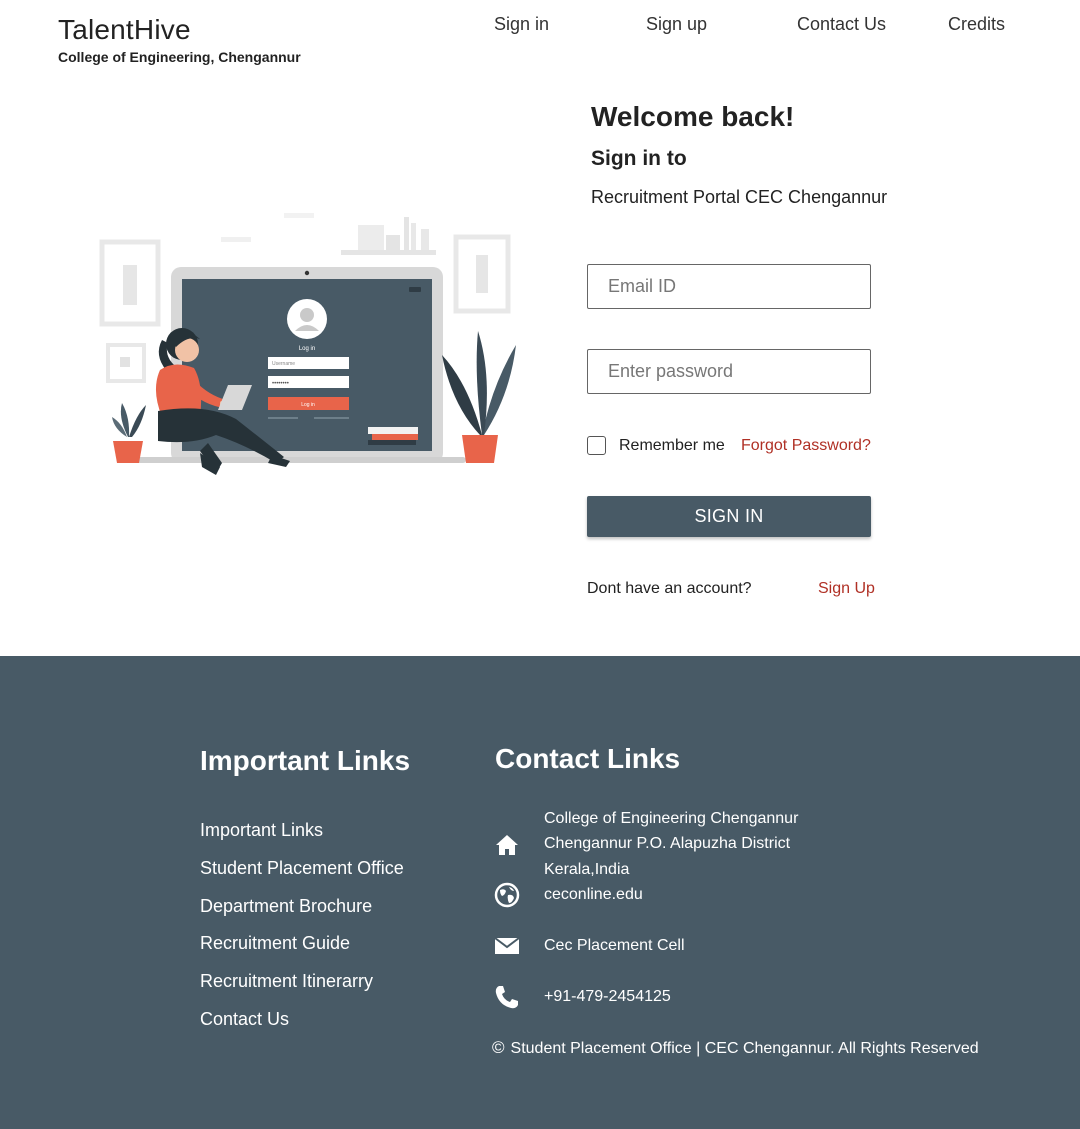 The width and height of the screenshot is (1080, 1129). I want to click on illustration-login-title: Log in, so click(307, 349).